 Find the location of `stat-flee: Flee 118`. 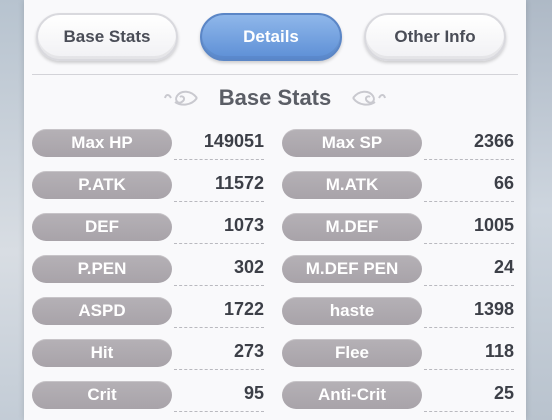

stat-flee: Flee 118 is located at coordinates (398, 354).